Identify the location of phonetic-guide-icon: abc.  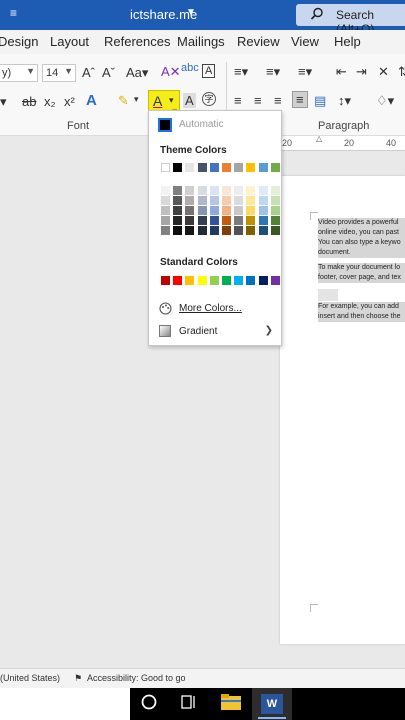
(190, 68).